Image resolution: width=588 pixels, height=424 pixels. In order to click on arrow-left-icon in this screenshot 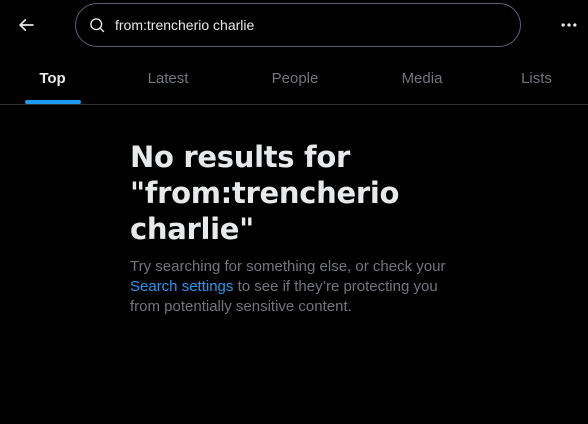, I will do `click(26, 25)`.